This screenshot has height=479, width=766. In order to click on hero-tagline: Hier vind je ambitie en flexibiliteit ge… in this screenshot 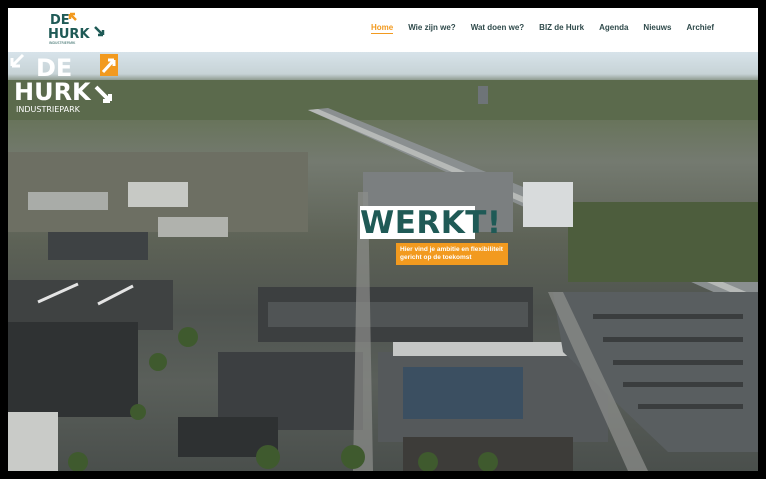, I will do `click(452, 254)`.